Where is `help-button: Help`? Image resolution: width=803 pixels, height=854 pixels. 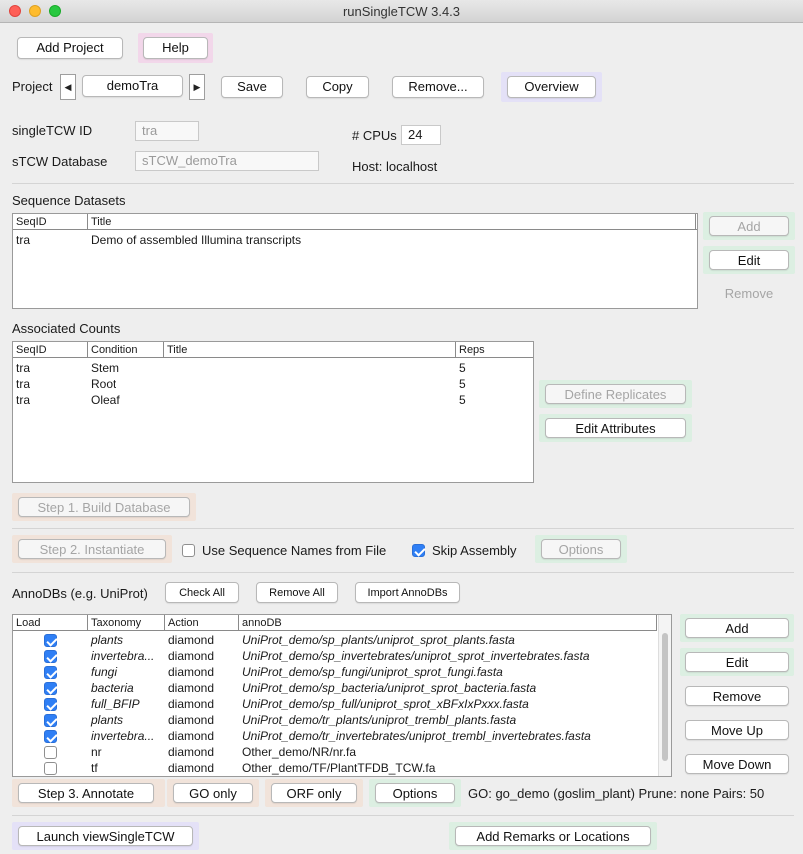
help-button: Help is located at coordinates (175, 48).